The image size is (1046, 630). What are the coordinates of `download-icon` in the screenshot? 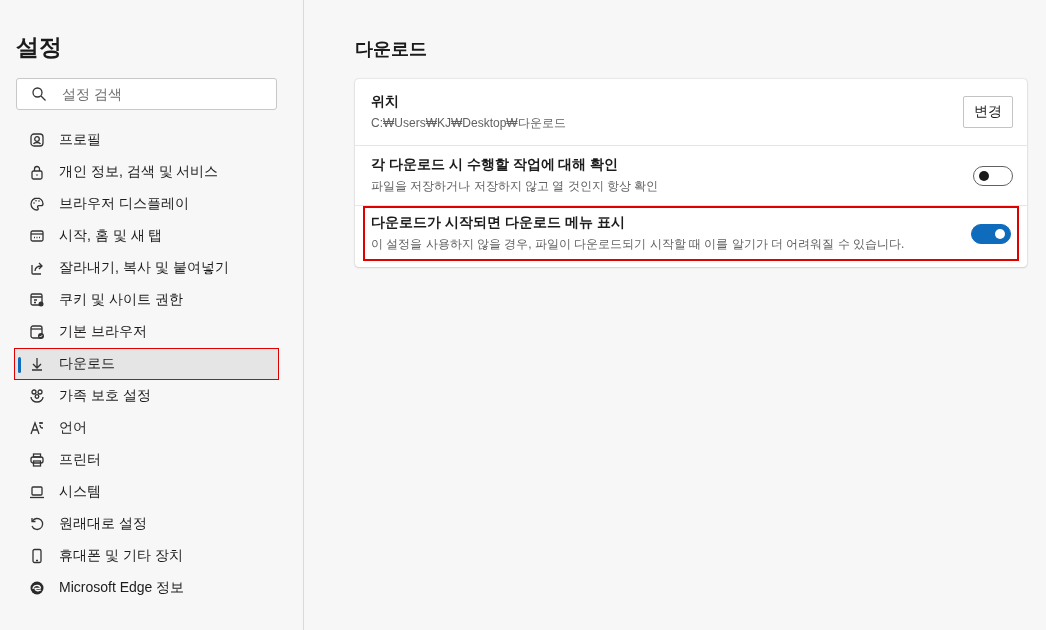 It's located at (37, 364).